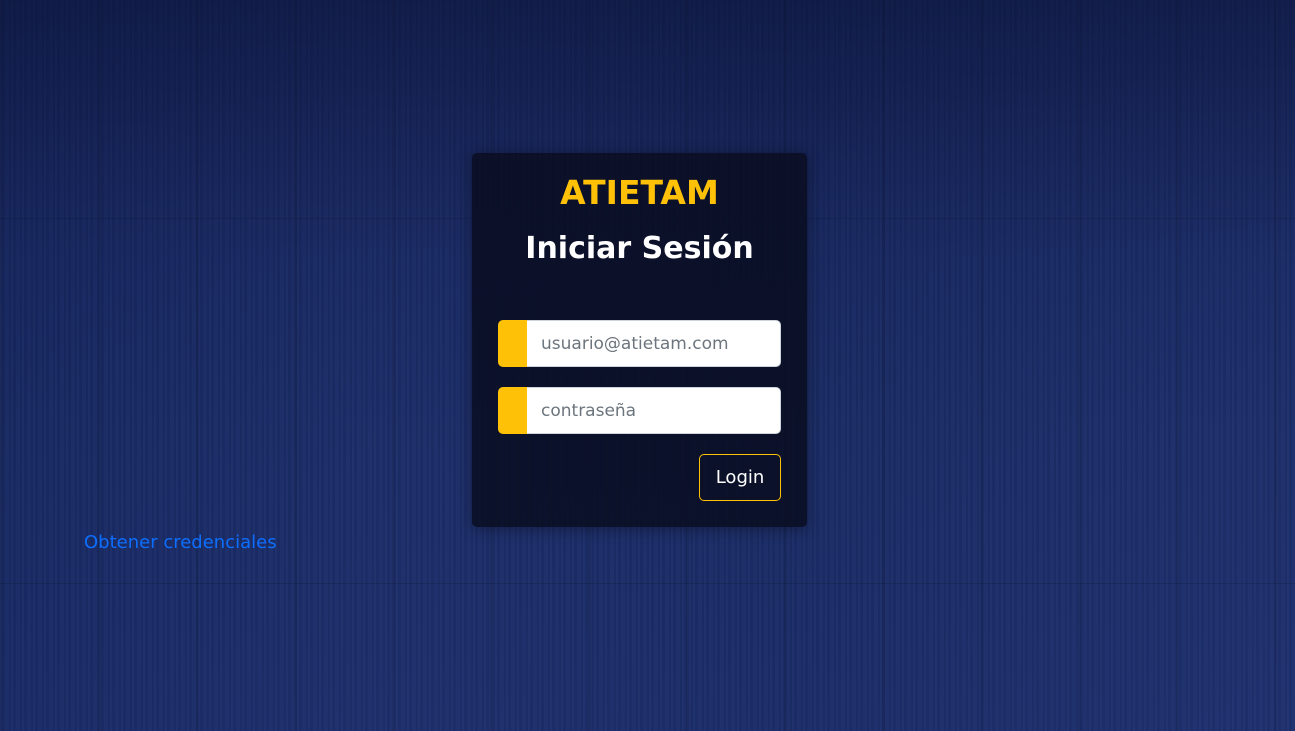 The height and width of the screenshot is (731, 1295). I want to click on email-field-group, so click(639, 343).